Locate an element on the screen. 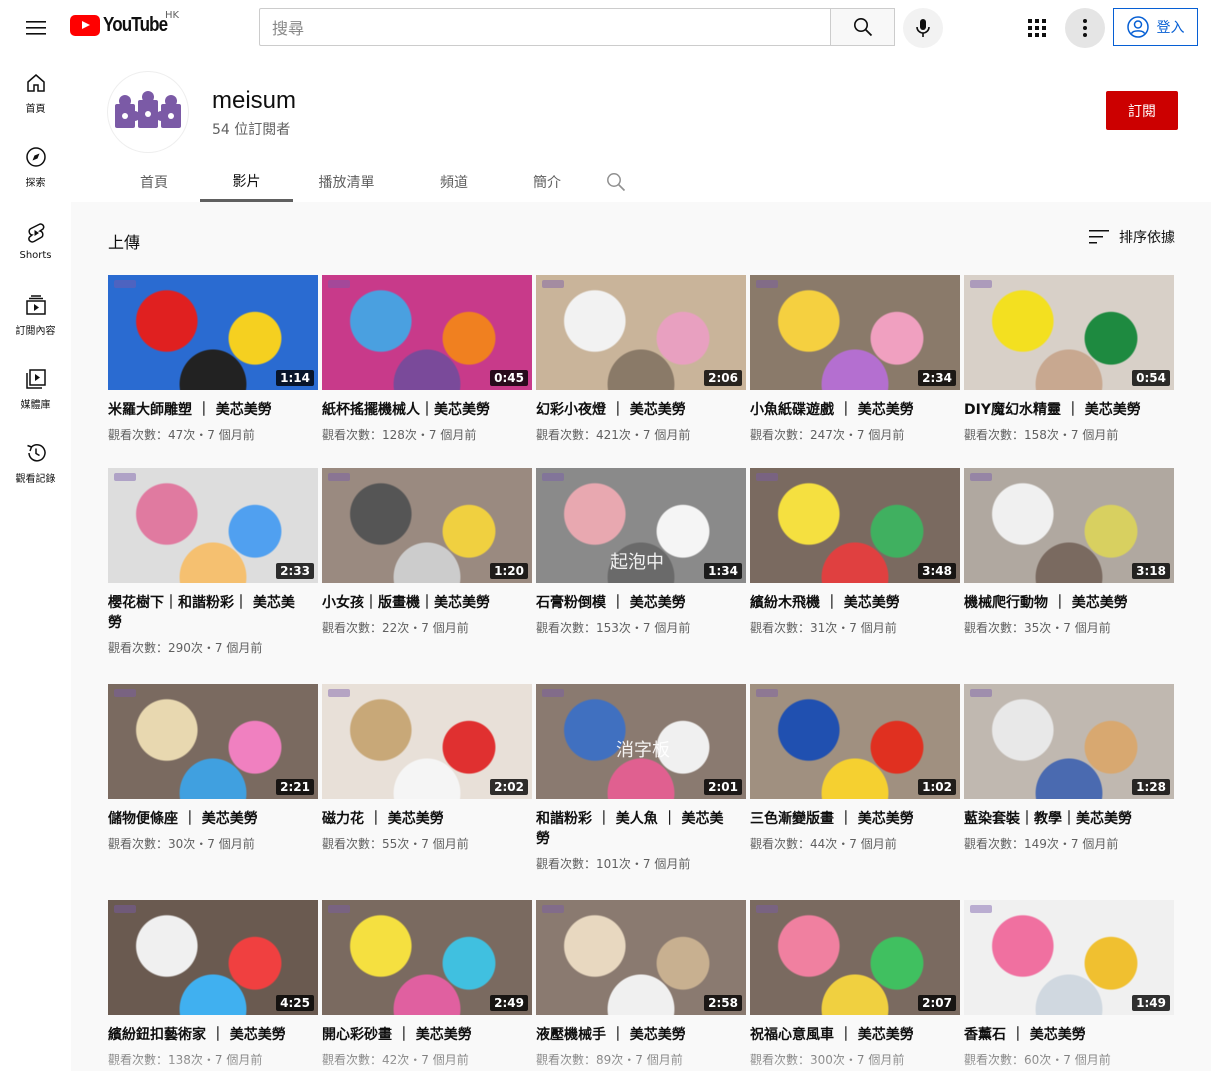 The height and width of the screenshot is (1071, 1211). video-metadata: 觀看次數：42次・7 個月前 is located at coordinates (395, 1060).